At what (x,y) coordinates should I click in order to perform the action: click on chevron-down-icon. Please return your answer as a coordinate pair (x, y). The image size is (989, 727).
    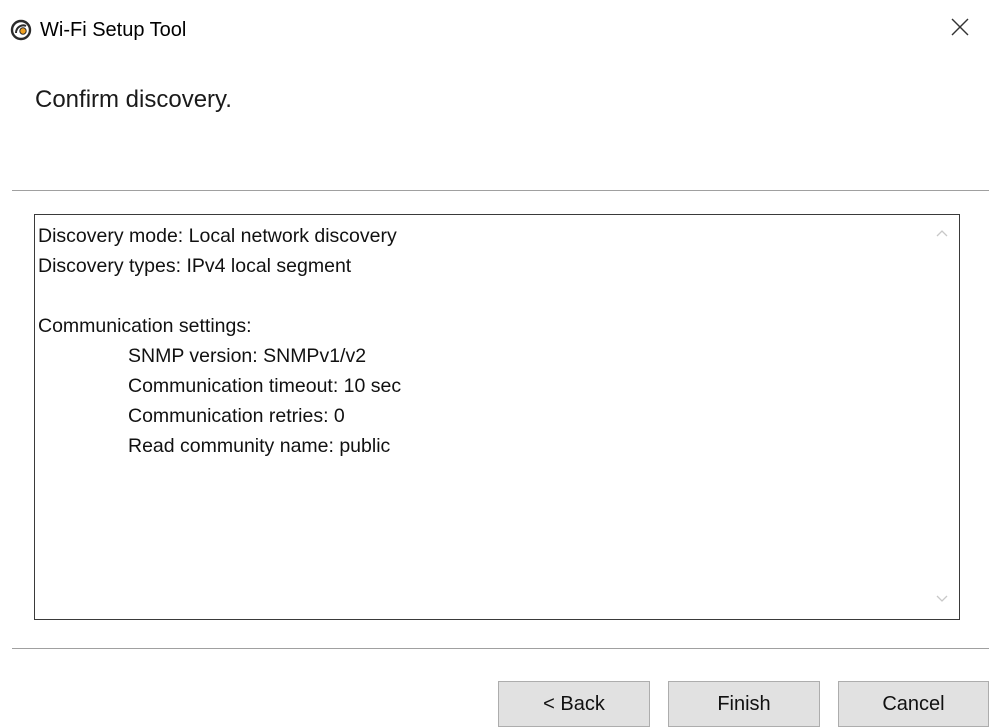
    Looking at the image, I should click on (942, 600).